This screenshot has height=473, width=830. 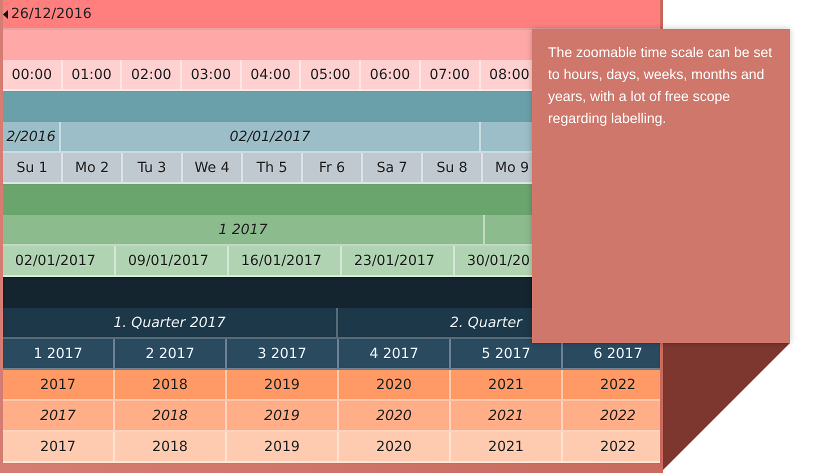 I want to click on year-cell: 2019, so click(x=283, y=447).